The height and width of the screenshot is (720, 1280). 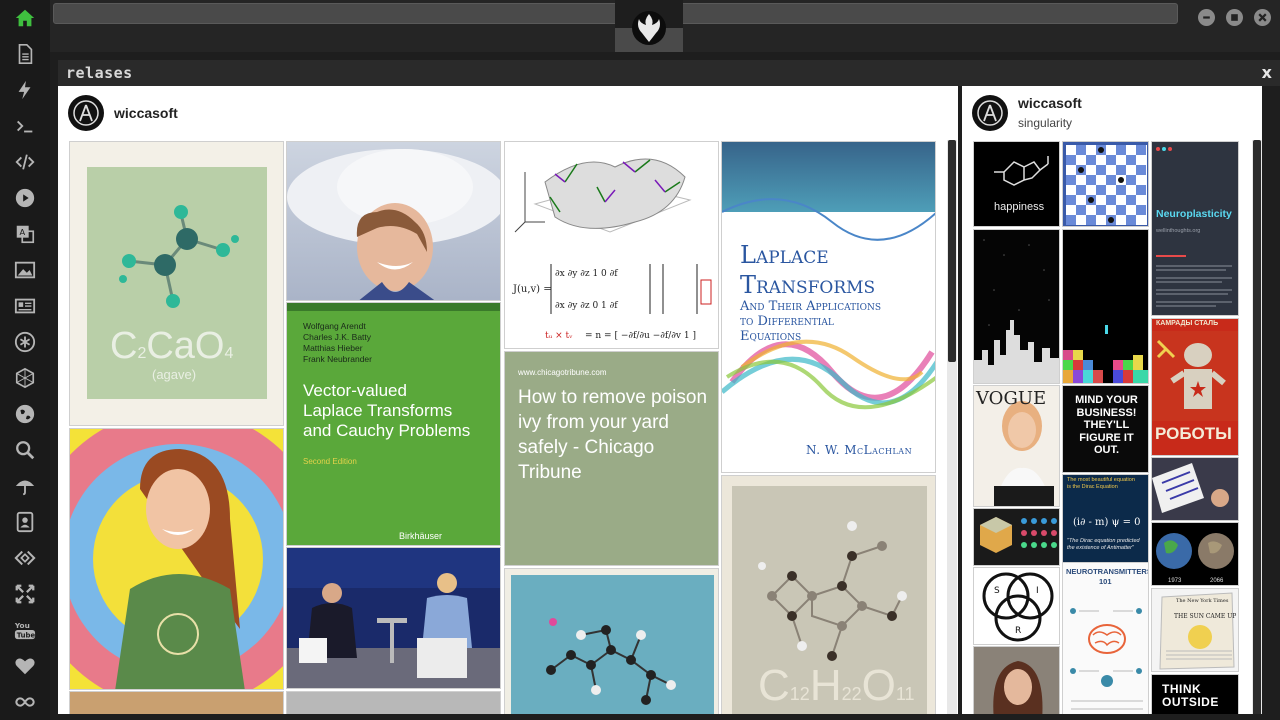 What do you see at coordinates (25, 702) in the screenshot?
I see `infinity-icon` at bounding box center [25, 702].